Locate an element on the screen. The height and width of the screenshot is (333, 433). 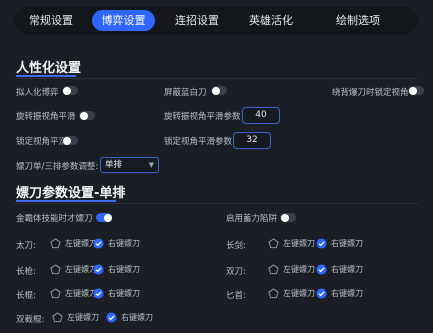
spin-smooth-param-input: 40 is located at coordinates (261, 115).